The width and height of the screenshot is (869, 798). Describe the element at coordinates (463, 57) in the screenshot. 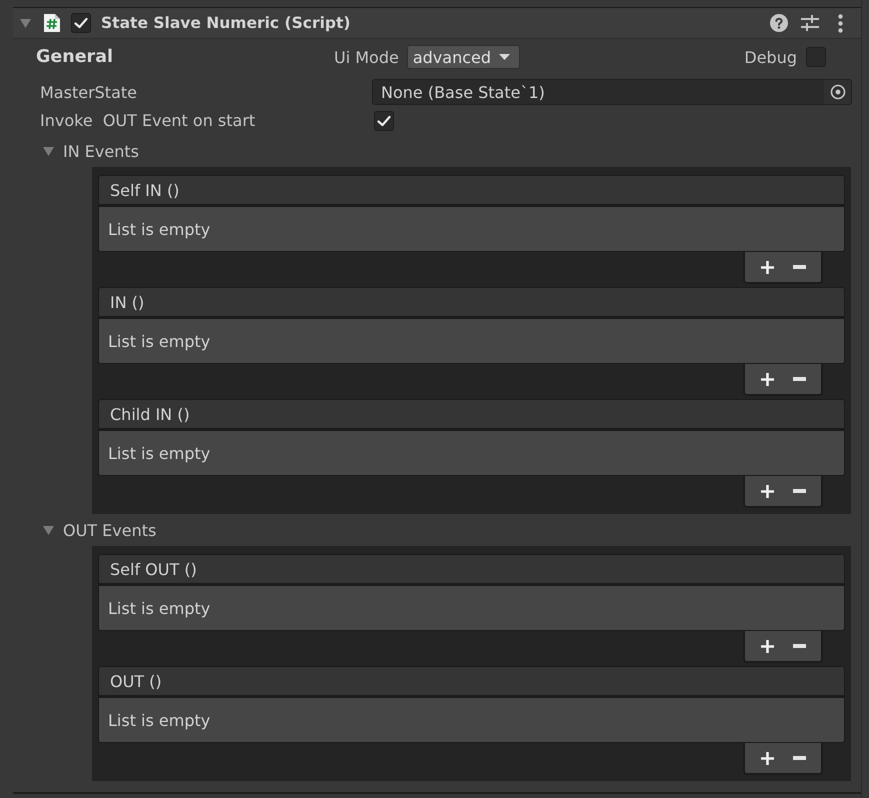

I see `ui-mode-dropdown: advanced` at that location.